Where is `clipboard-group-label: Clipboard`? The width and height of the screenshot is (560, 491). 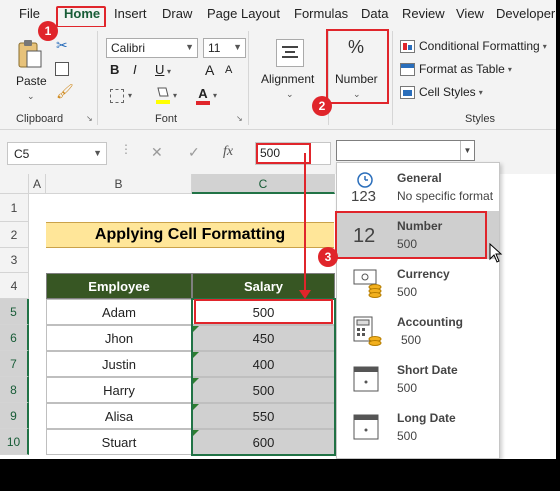 clipboard-group-label: Clipboard is located at coordinates (40, 119).